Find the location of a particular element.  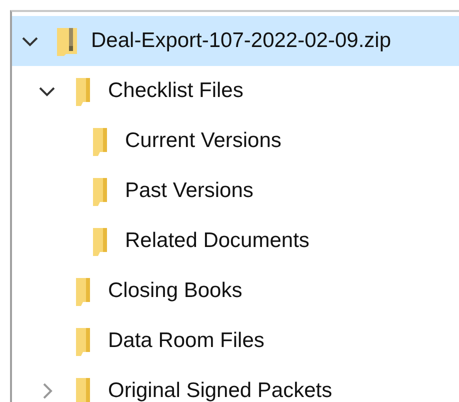

tree-item: Current Versions is located at coordinates (235, 141).